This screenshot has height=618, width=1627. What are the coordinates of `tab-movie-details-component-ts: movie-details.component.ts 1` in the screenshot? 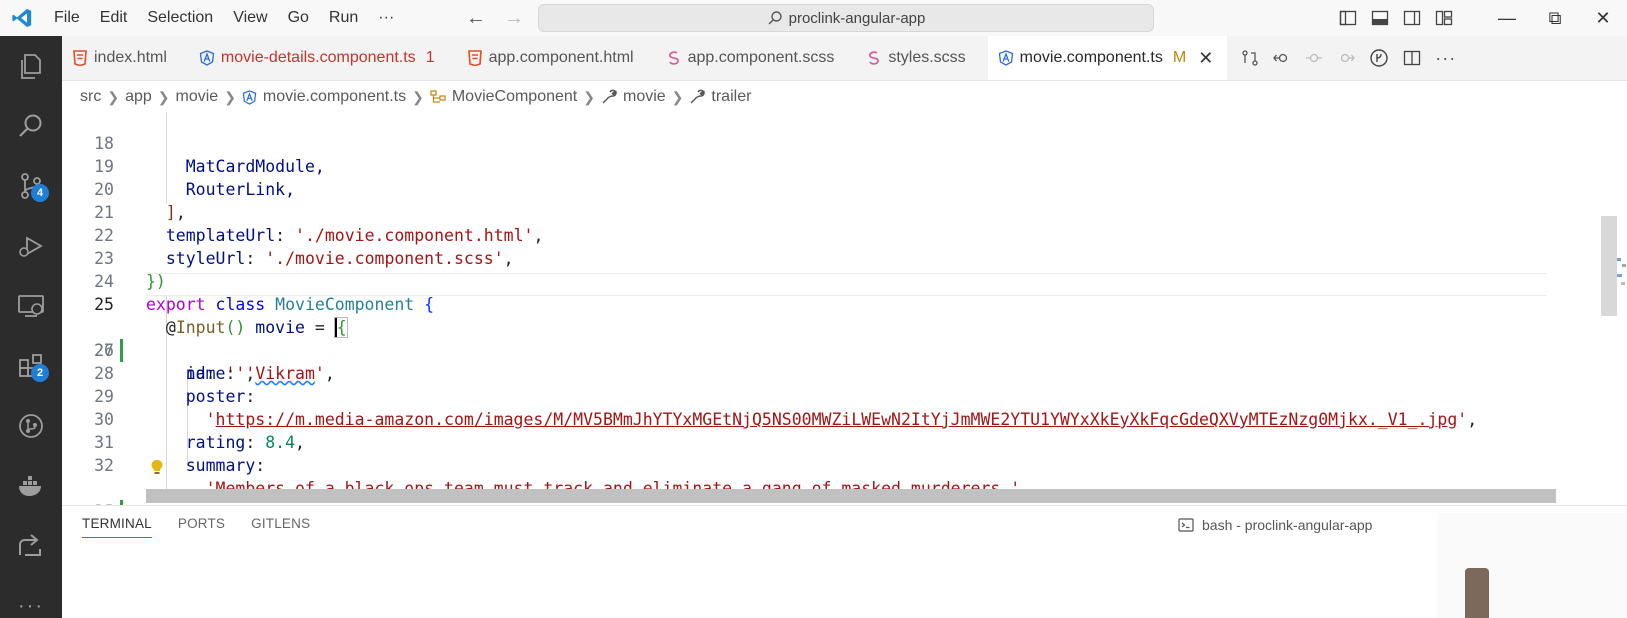 It's located at (323, 58).